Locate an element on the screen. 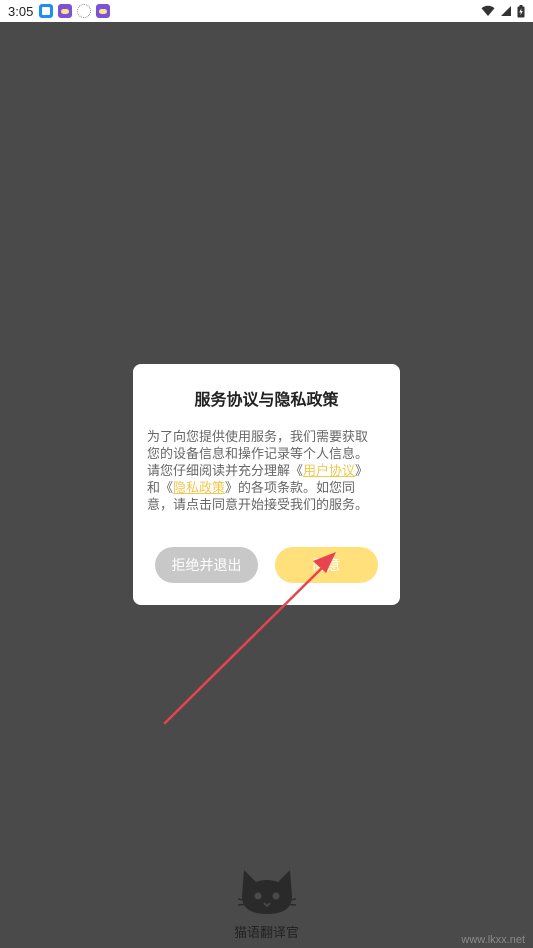  battery-charging-icon is located at coordinates (521, 10).